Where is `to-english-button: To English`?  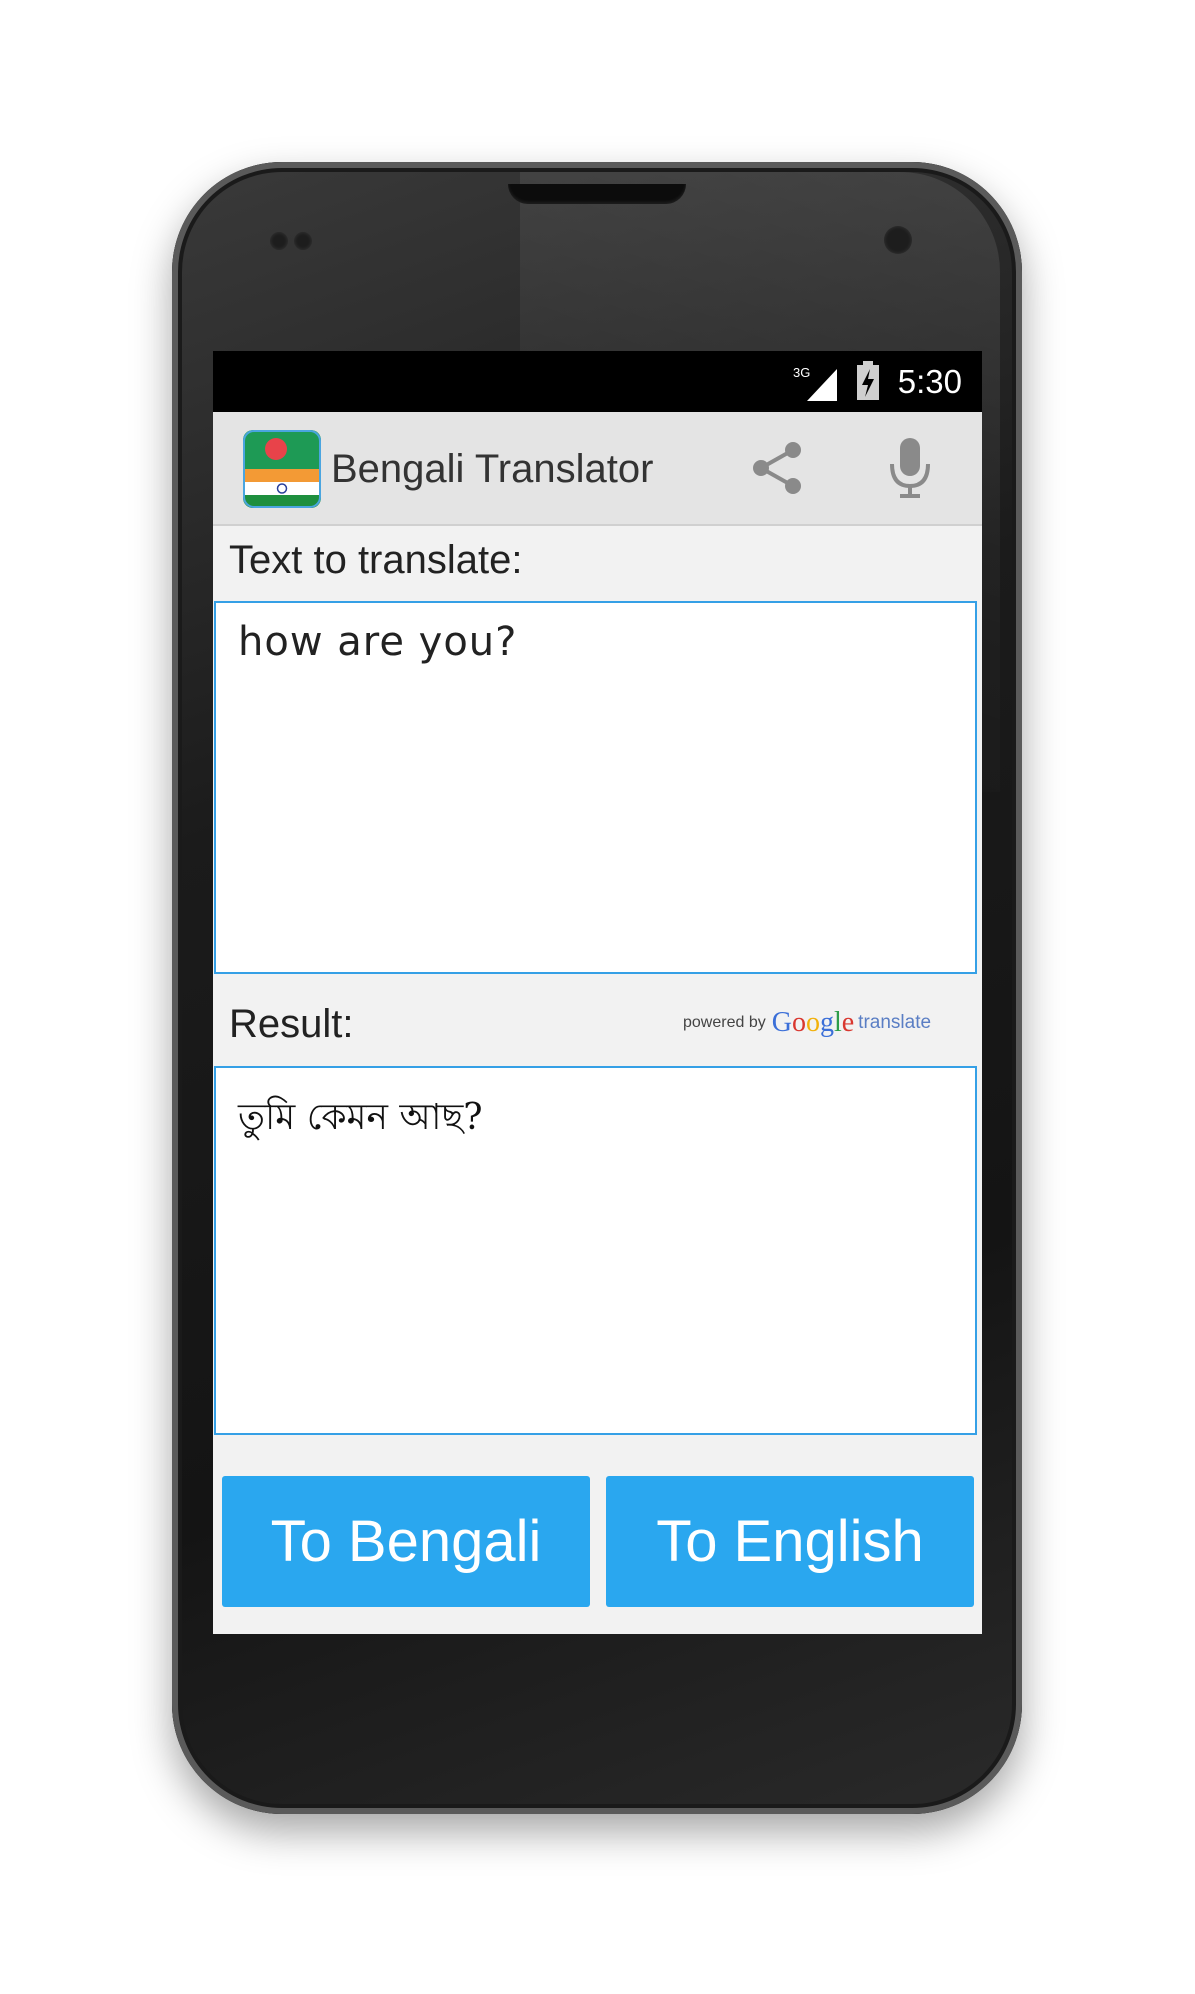 to-english-button: To English is located at coordinates (790, 1541).